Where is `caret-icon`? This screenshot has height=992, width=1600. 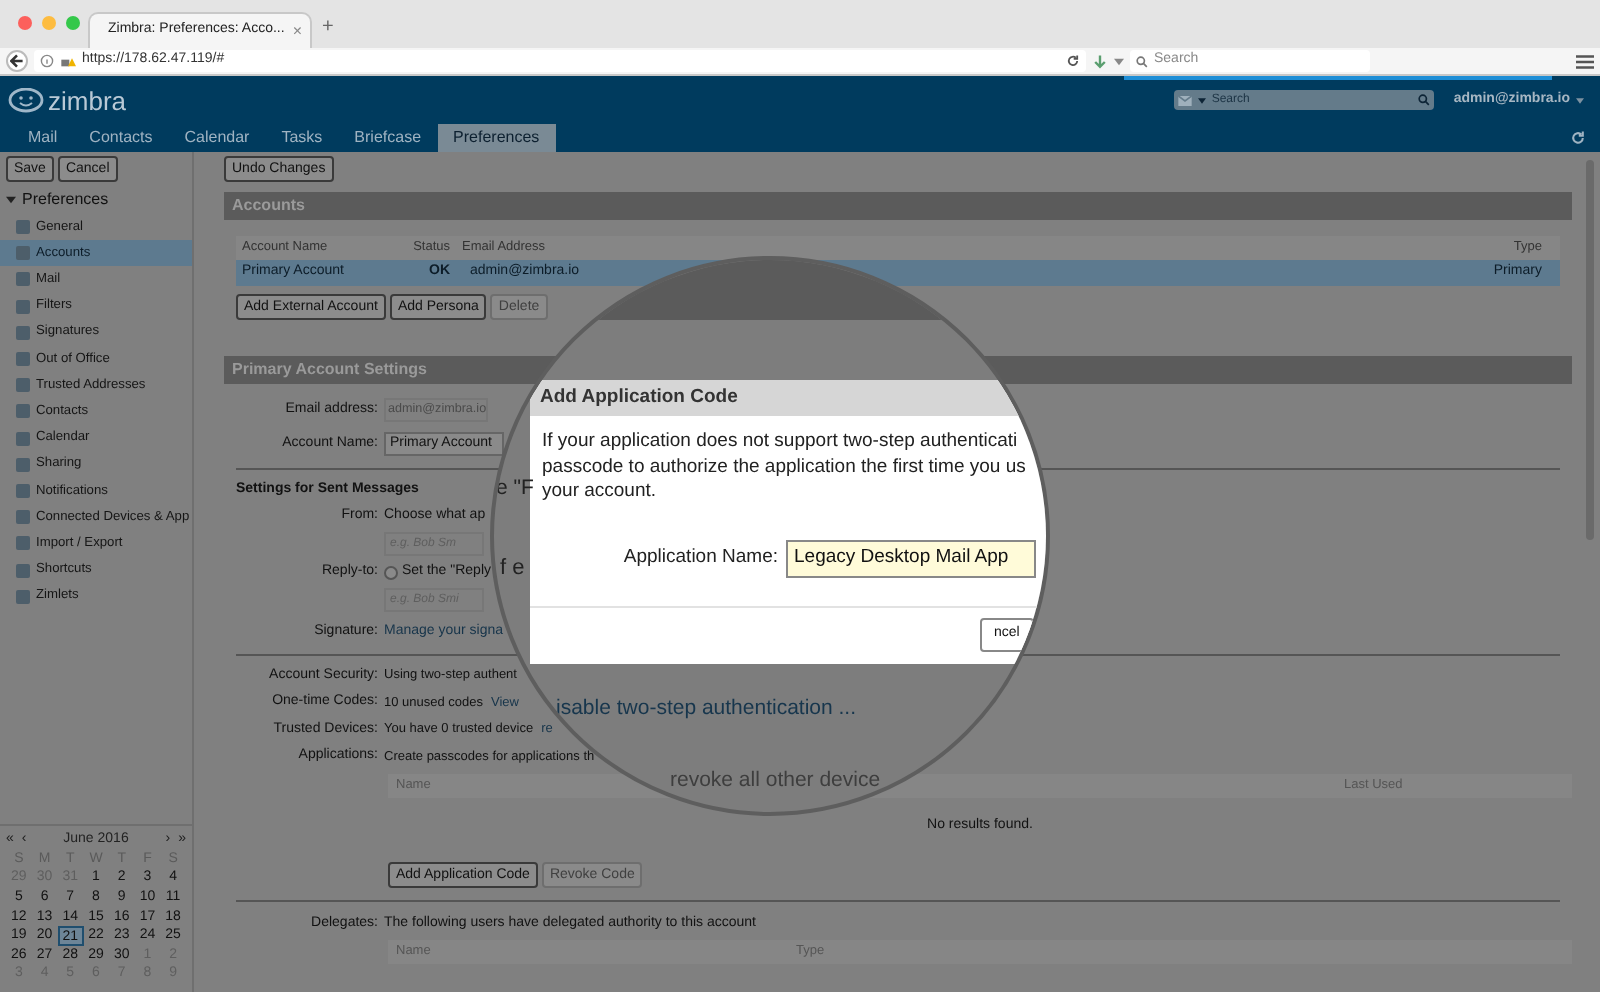 caret-icon is located at coordinates (1580, 100).